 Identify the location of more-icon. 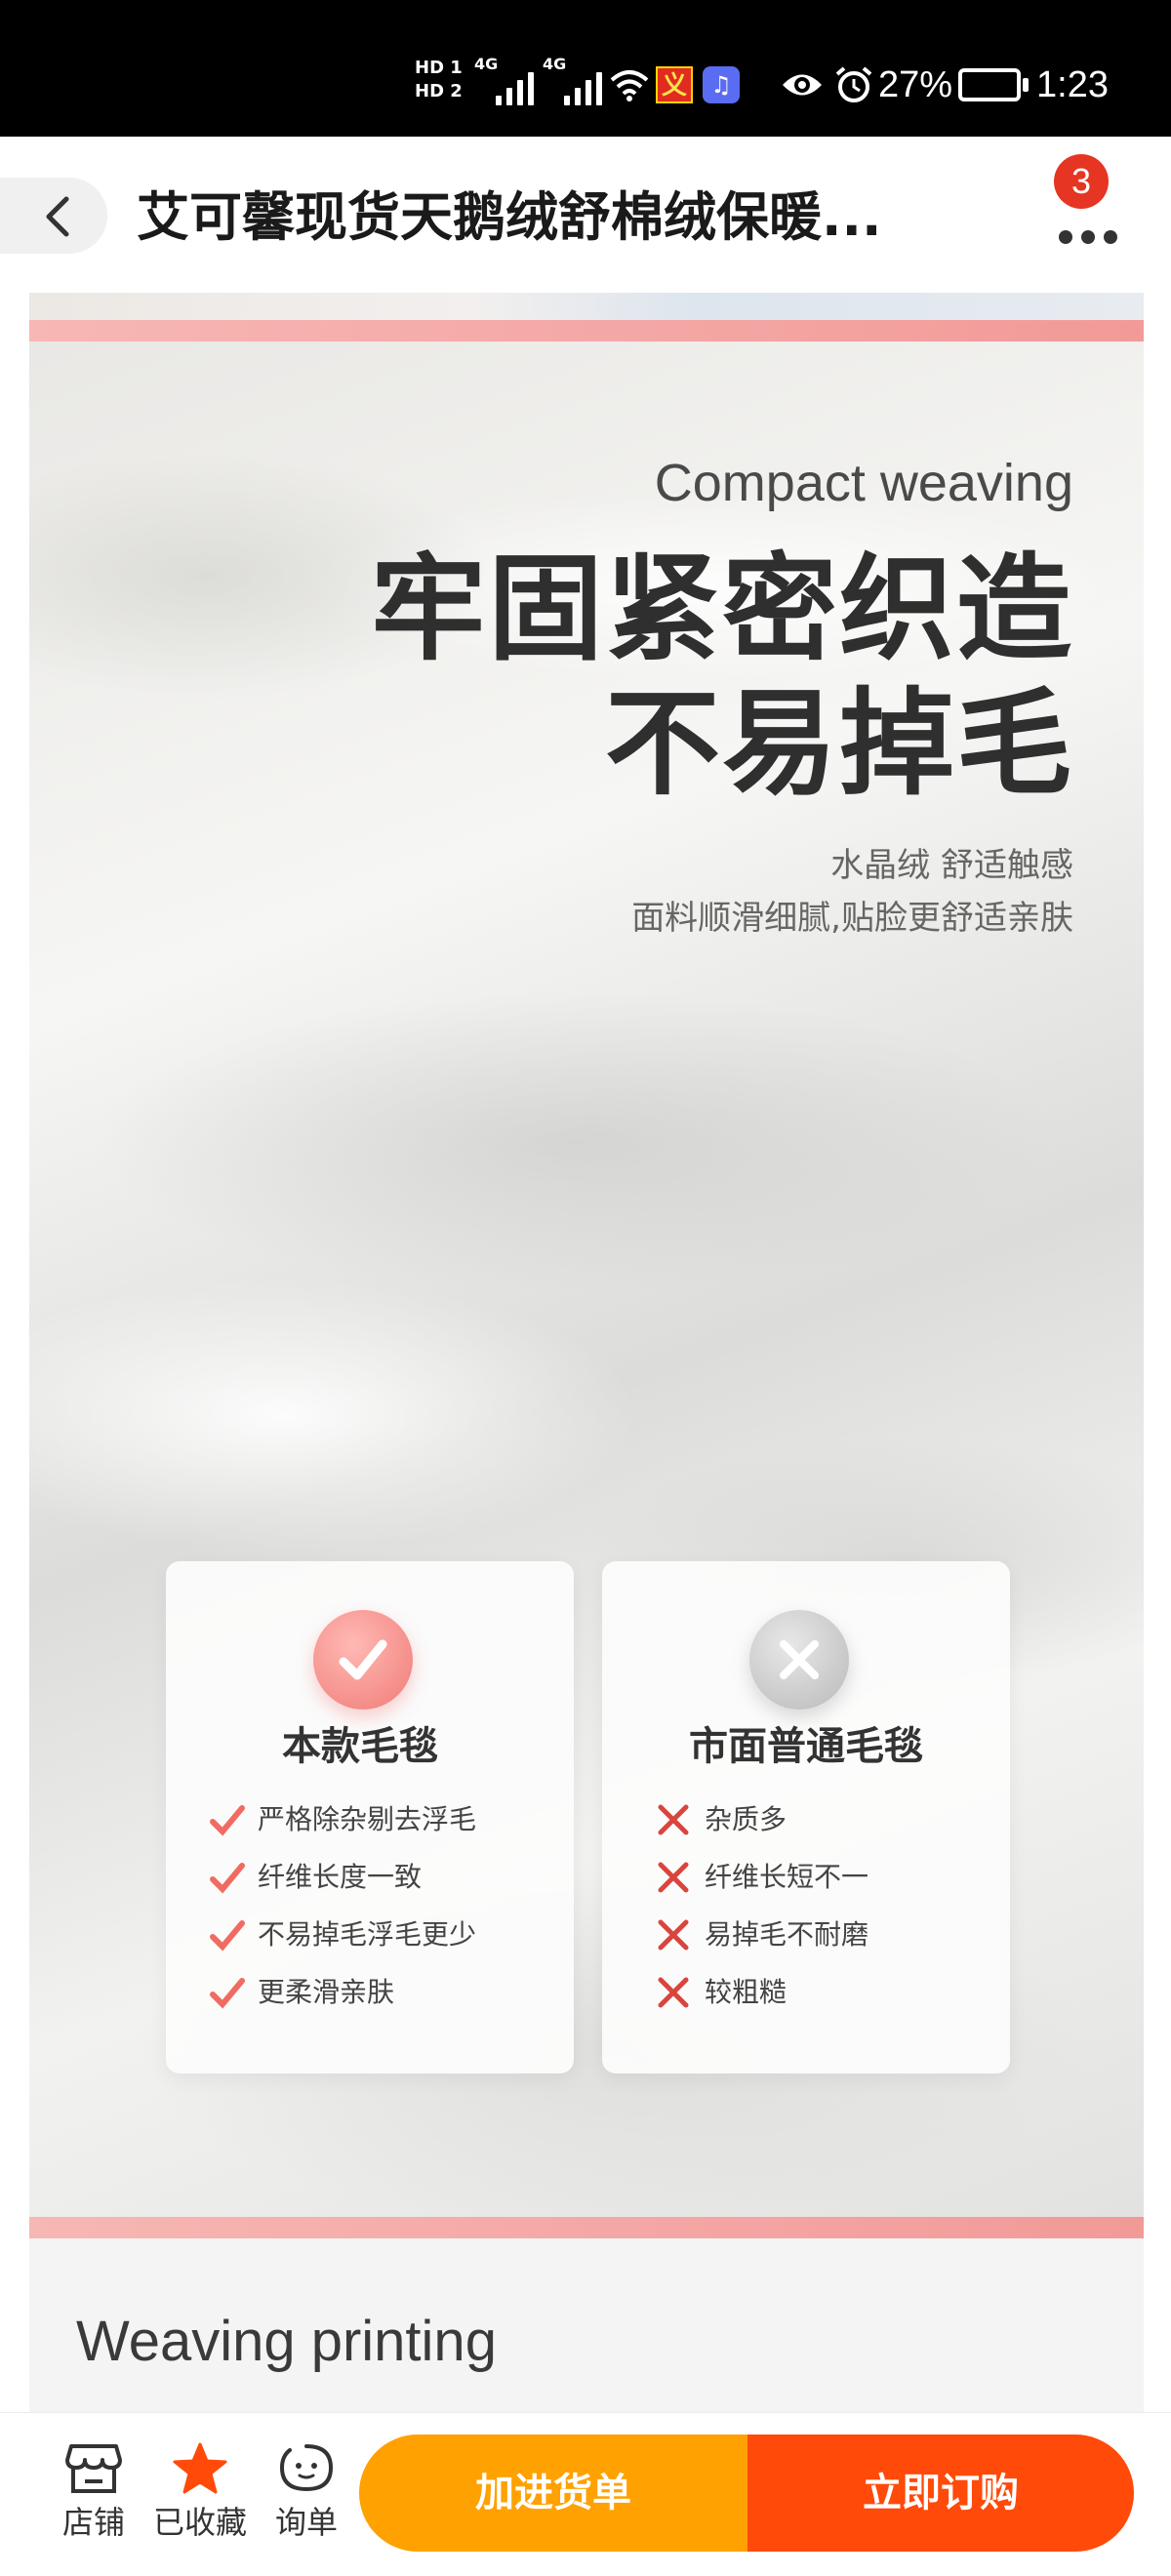
(1065, 237).